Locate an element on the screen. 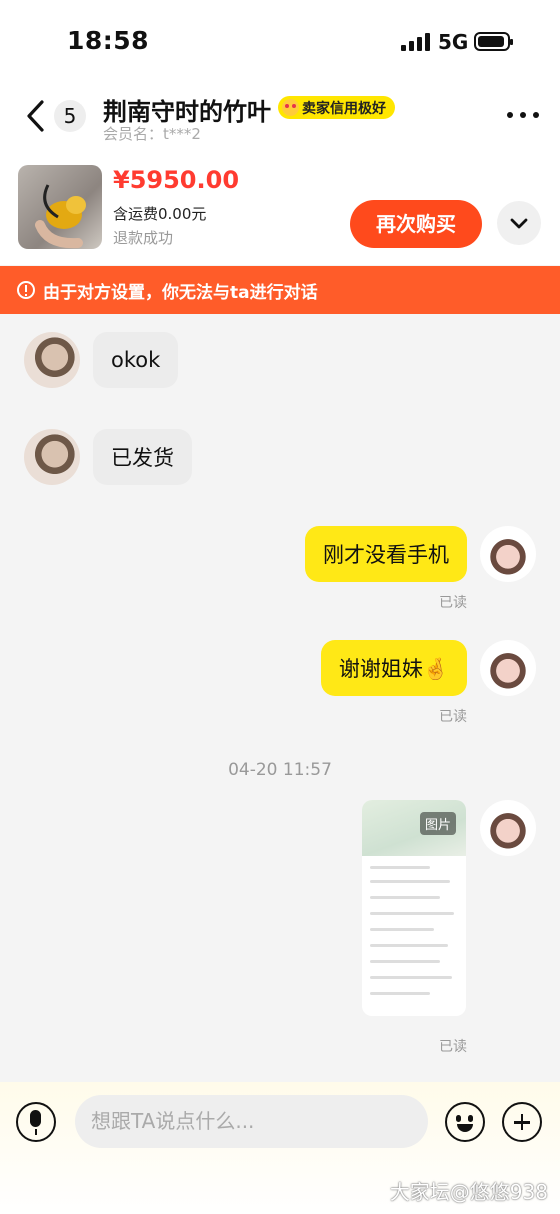  notice-text: 由于对方设置，你无法与ta进行对话 is located at coordinates (180, 292).